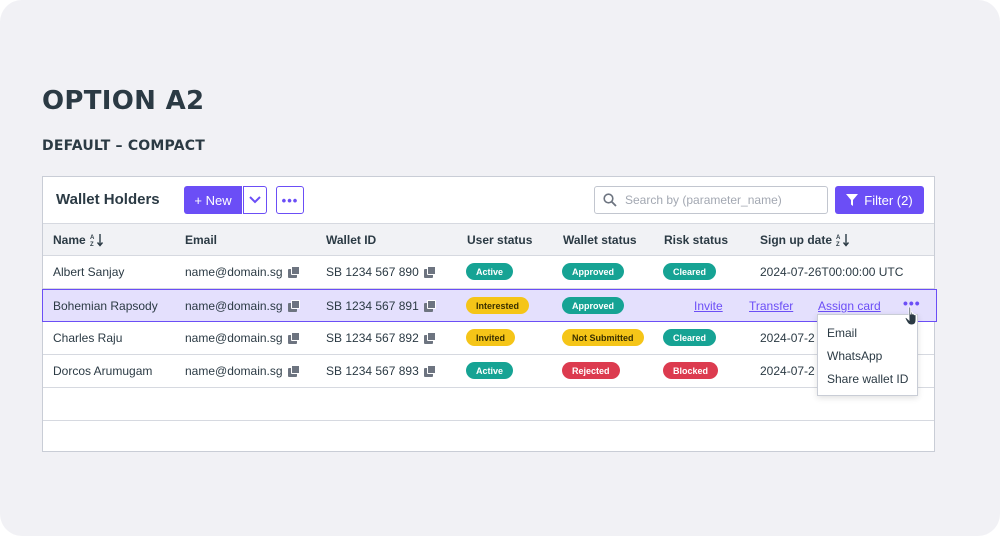 This screenshot has height=536, width=1000. What do you see at coordinates (852, 200) in the screenshot?
I see `filter-icon` at bounding box center [852, 200].